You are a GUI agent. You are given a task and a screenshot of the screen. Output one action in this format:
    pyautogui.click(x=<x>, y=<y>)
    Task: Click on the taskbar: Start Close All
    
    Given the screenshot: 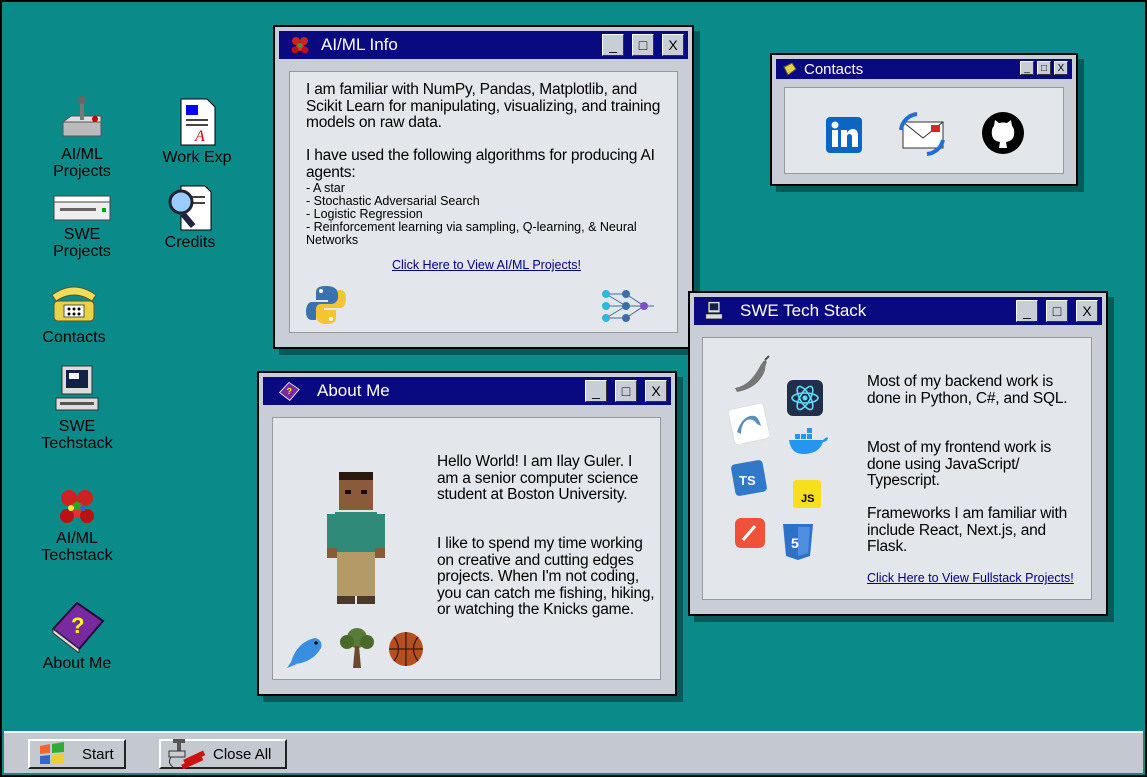 What is the action you would take?
    pyautogui.click(x=573, y=752)
    